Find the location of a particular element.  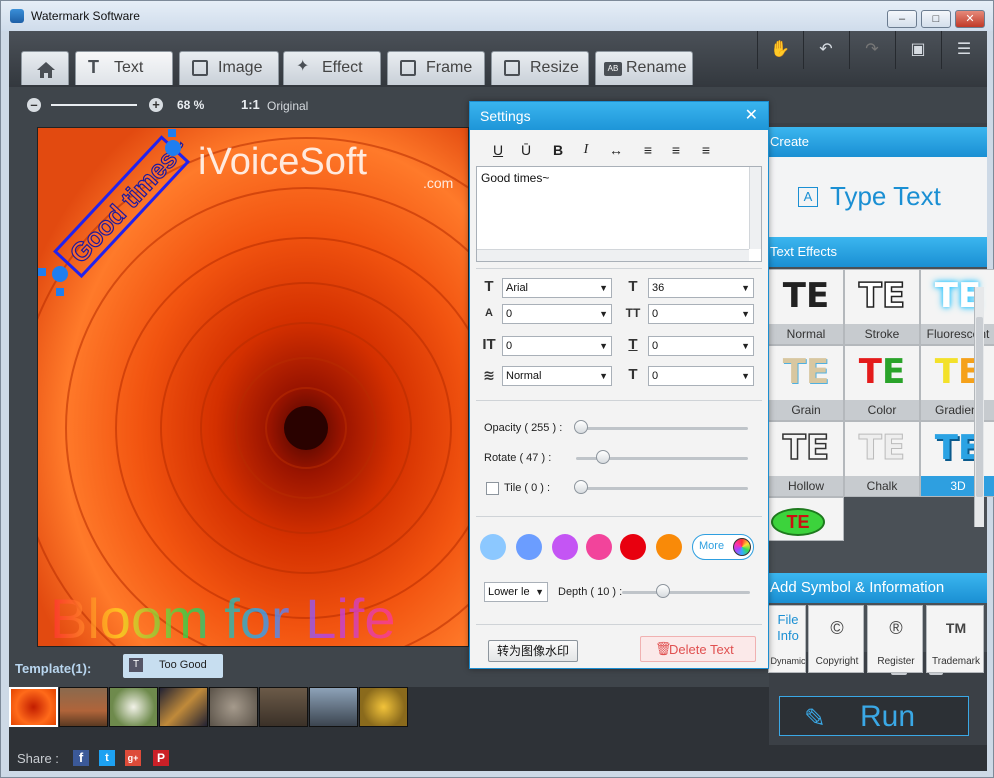

original-size-icon: 1:1 is located at coordinates (250, 104).